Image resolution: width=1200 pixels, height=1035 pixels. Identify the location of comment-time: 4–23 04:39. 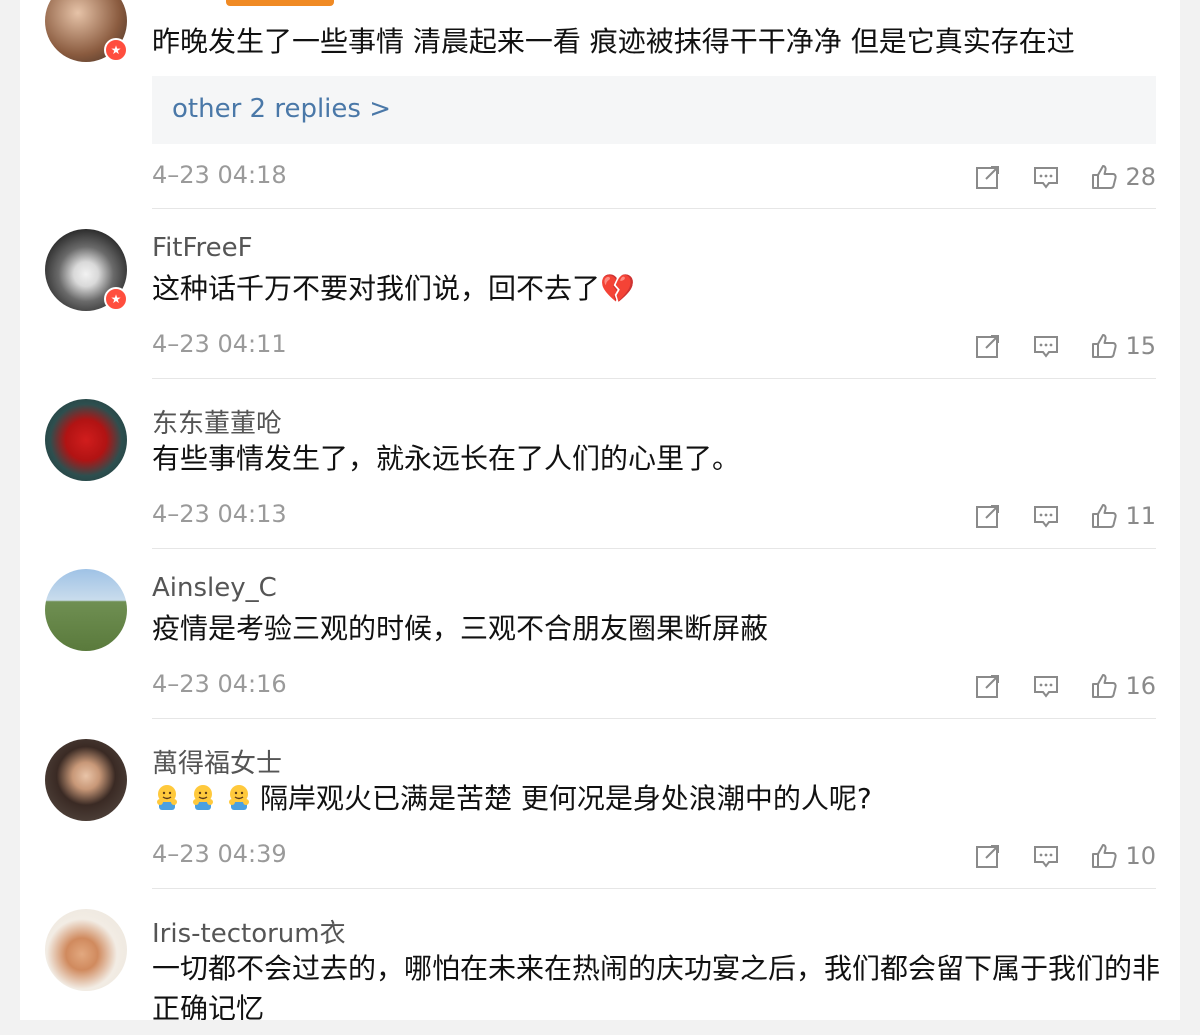
(219, 854).